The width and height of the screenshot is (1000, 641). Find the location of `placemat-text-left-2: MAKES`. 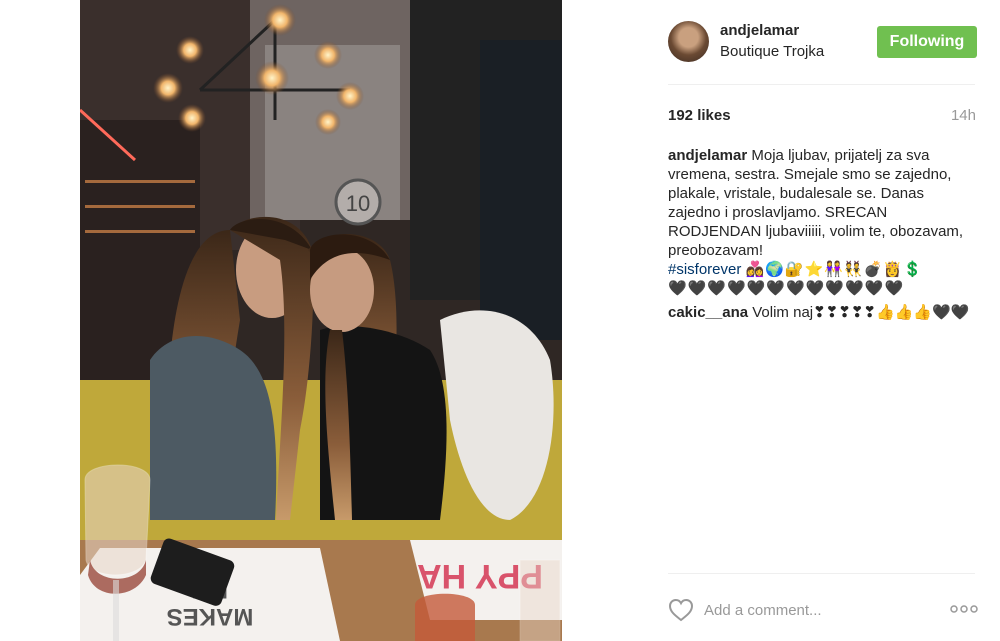

placemat-text-left-2: MAKES is located at coordinates (210, 616).